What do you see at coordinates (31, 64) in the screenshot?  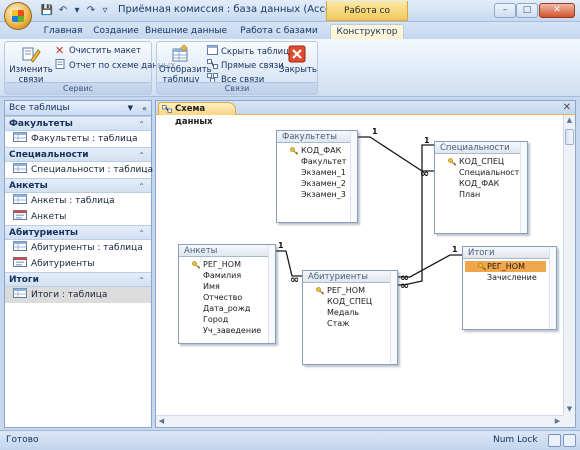 I see `edit-relationships-button: Изменить связи` at bounding box center [31, 64].